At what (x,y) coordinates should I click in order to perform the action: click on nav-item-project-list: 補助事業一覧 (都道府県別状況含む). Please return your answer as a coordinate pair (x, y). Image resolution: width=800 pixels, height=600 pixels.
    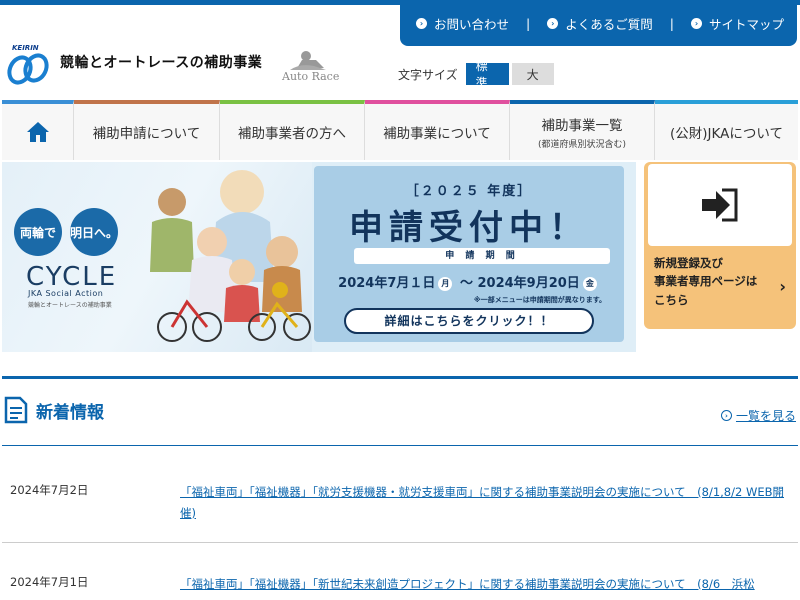
    Looking at the image, I should click on (582, 130).